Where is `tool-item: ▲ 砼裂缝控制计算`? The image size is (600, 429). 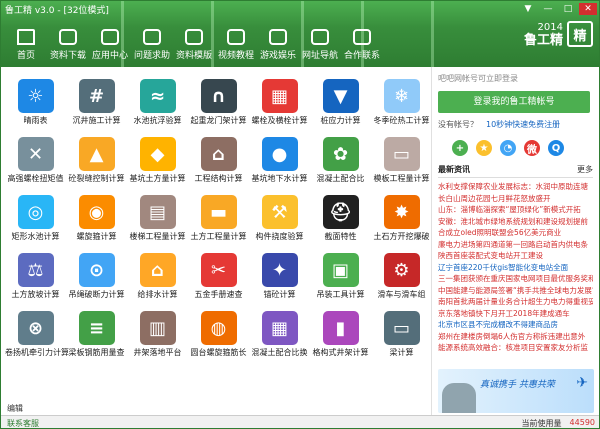
tool-item: ▲ 砼裂缝控制计算 is located at coordinates (96, 160).